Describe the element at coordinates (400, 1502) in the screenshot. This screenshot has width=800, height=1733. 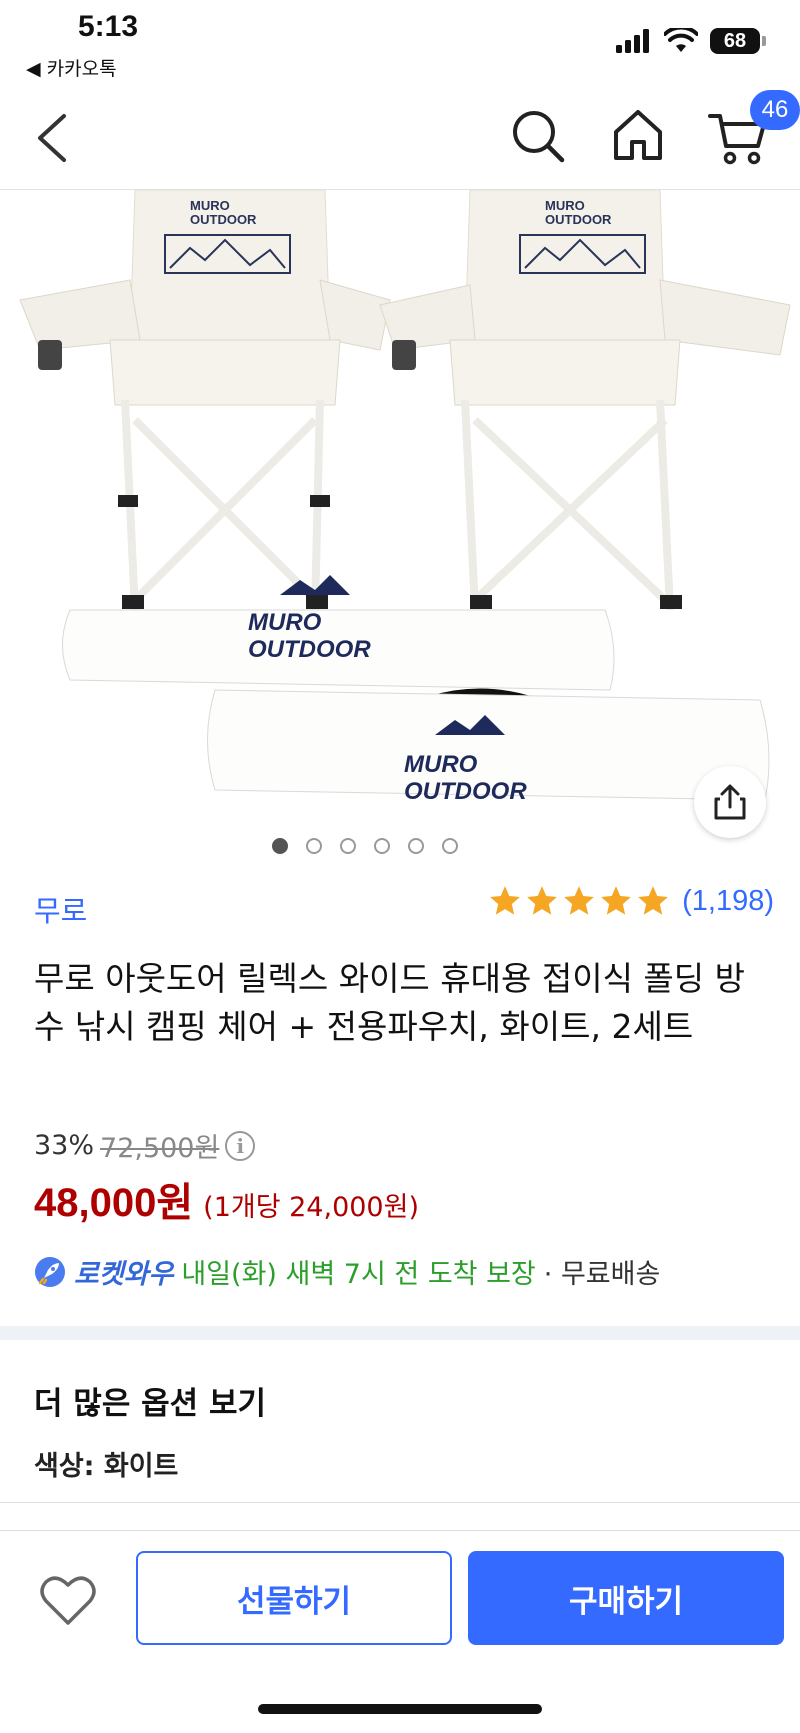
I see `divider` at that location.